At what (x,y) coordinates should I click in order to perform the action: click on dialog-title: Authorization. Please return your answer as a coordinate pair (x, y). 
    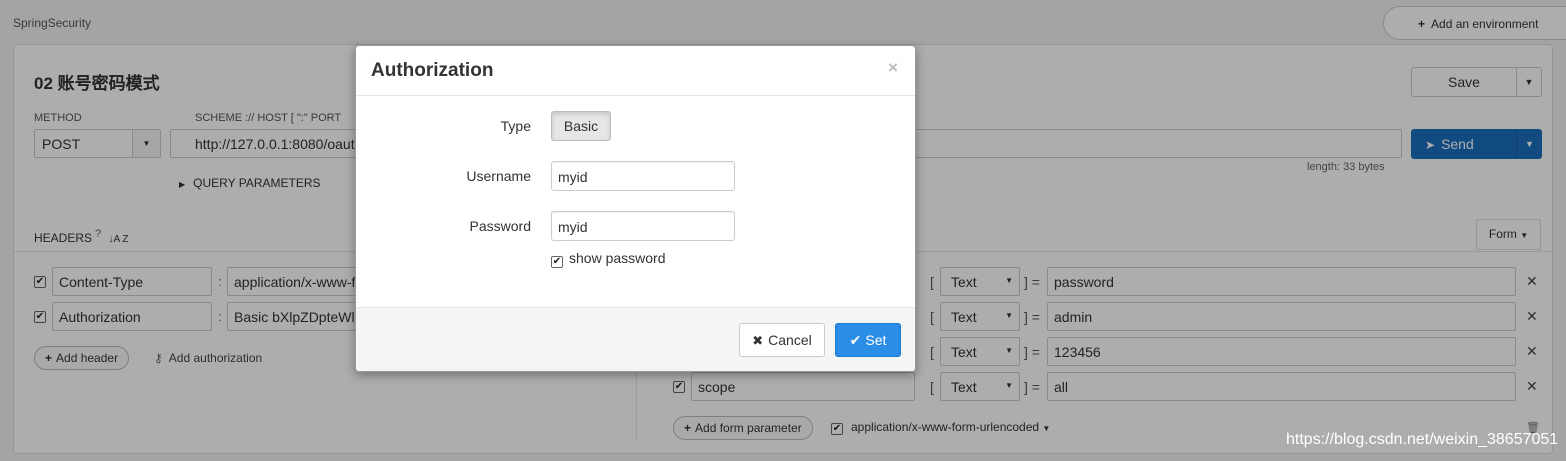
    Looking at the image, I should click on (432, 70).